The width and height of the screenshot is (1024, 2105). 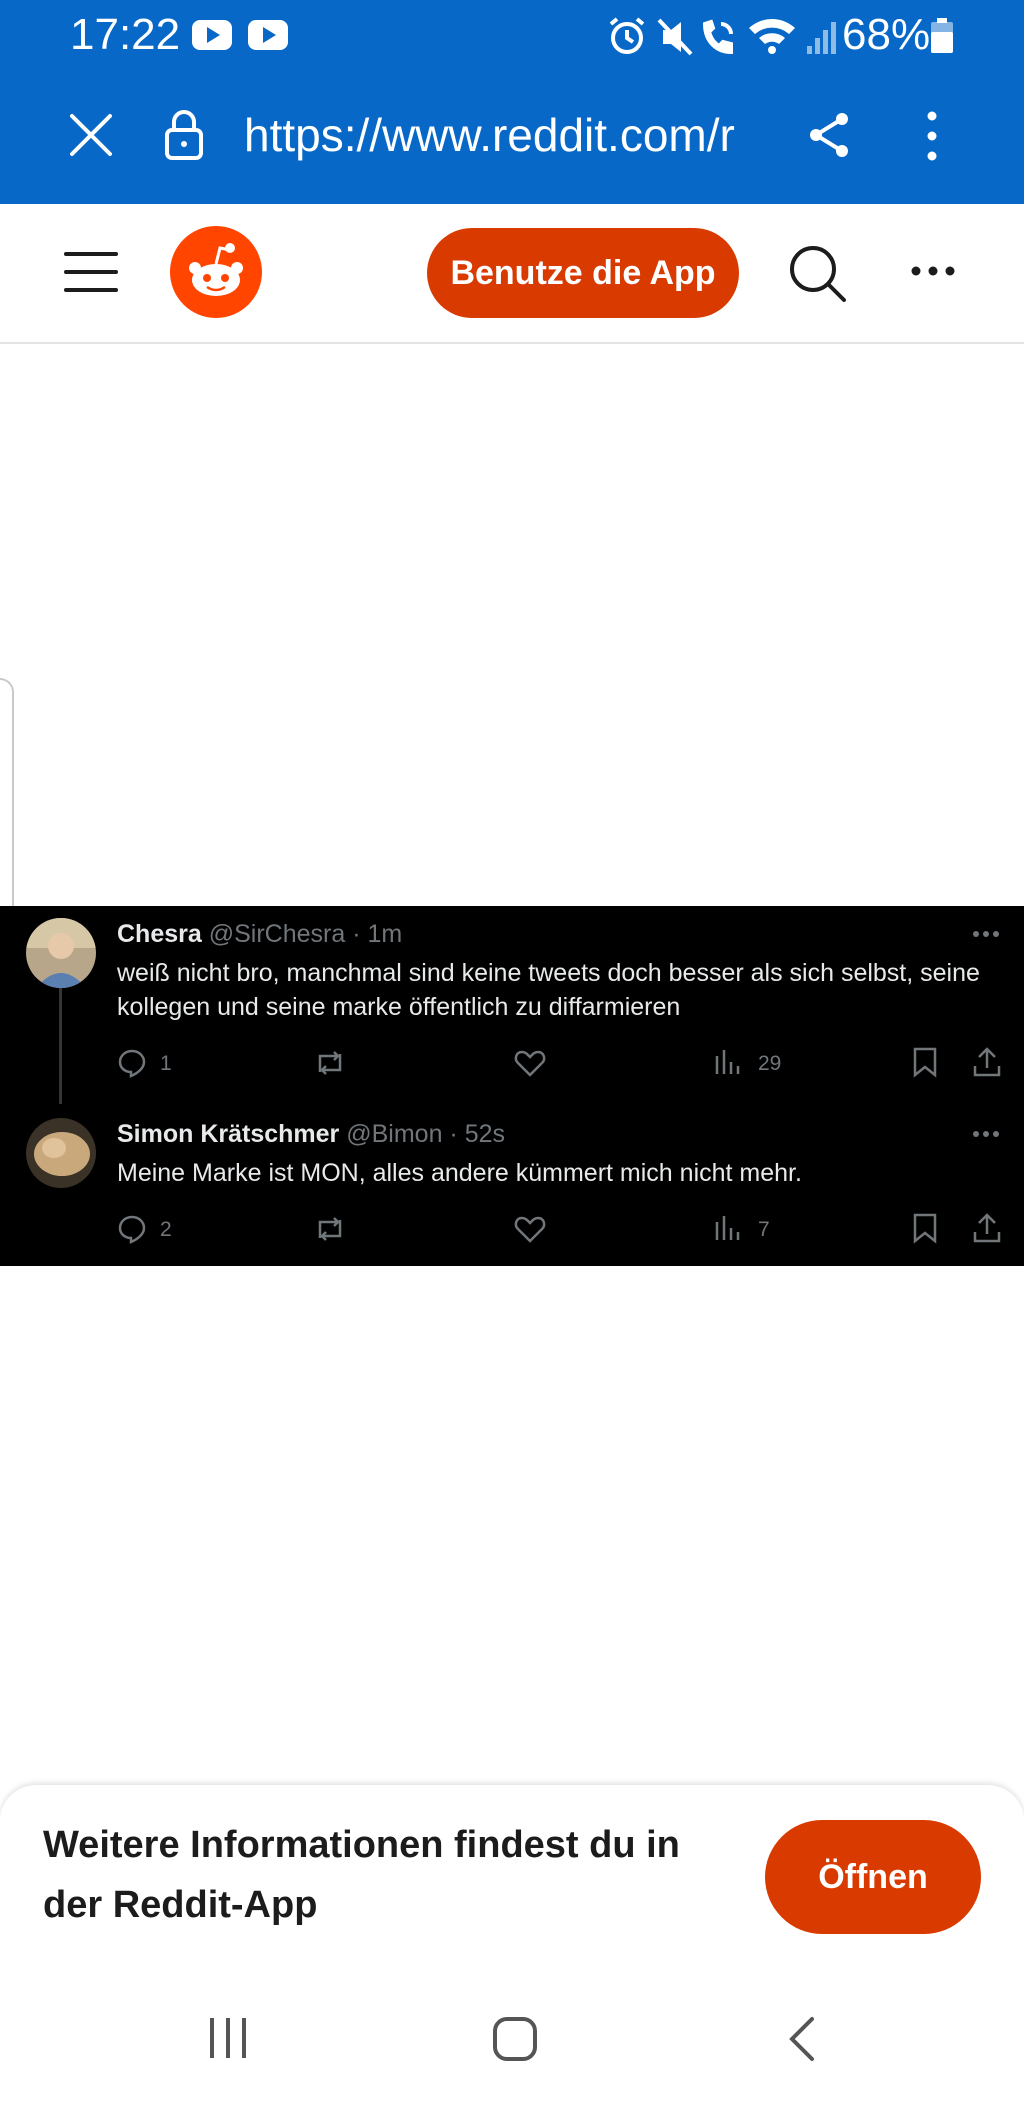 What do you see at coordinates (228, 2038) in the screenshot?
I see `recent-apps-icon` at bounding box center [228, 2038].